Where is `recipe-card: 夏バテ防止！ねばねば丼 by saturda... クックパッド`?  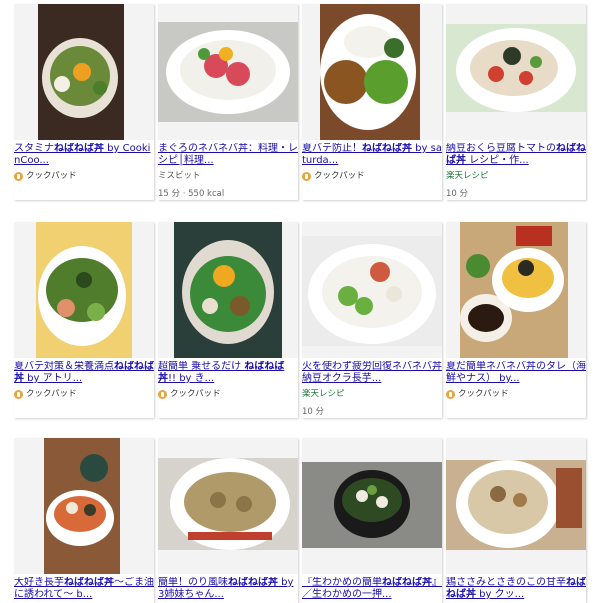
recipe-card: 夏バテ防止！ねばねば丼 by saturda... クックパッド is located at coordinates (372, 102).